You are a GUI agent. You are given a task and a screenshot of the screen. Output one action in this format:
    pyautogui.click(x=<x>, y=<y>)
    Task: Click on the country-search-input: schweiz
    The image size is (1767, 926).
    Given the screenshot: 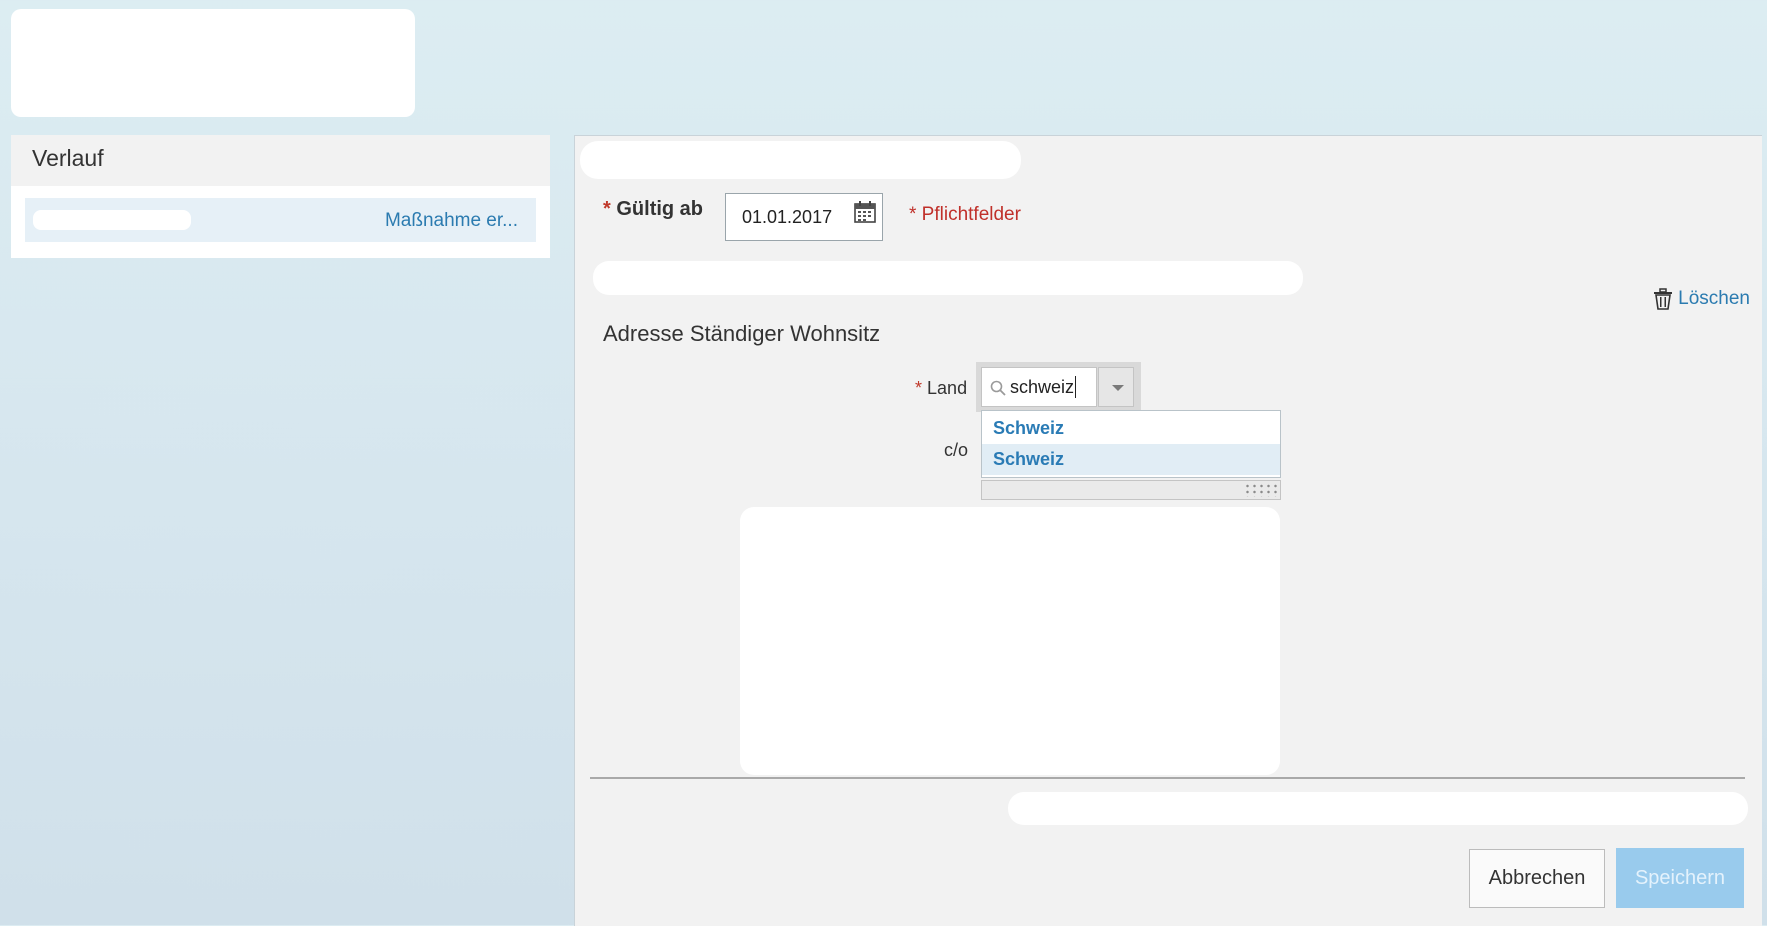 What is the action you would take?
    pyautogui.click(x=1039, y=387)
    